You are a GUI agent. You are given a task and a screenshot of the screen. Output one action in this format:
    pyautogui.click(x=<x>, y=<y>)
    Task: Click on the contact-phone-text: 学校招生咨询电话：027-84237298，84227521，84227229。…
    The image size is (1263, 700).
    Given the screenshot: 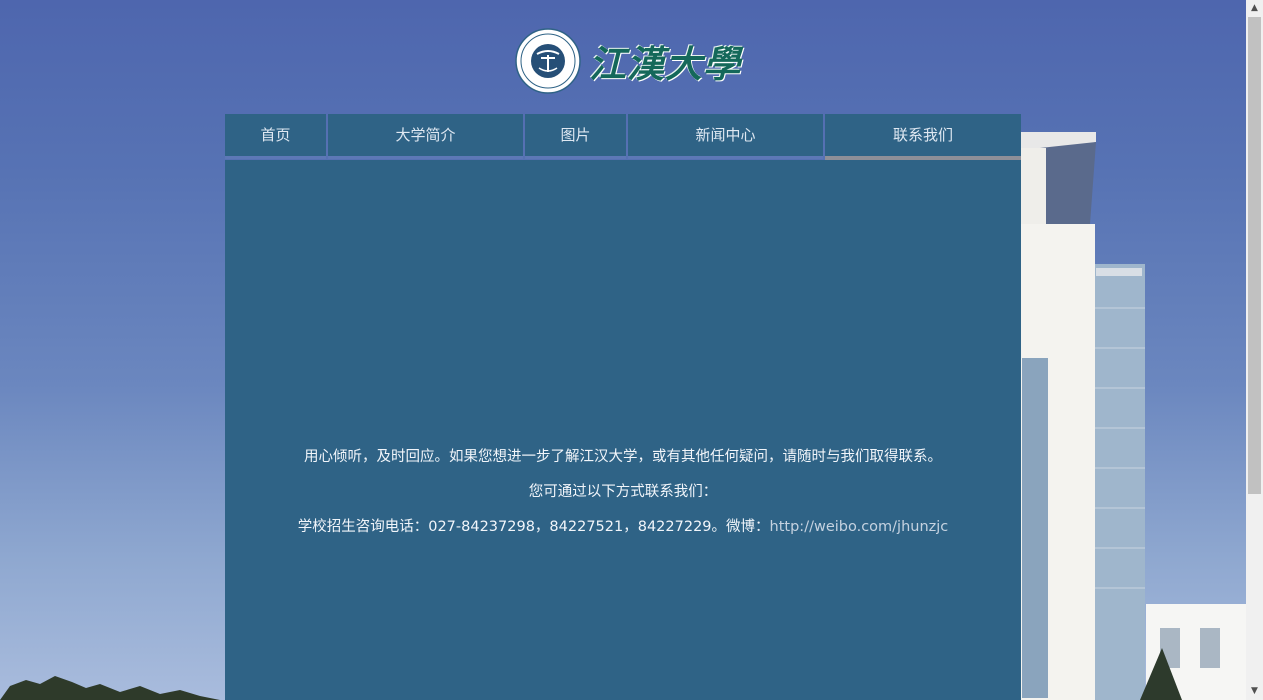 What is the action you would take?
    pyautogui.click(x=533, y=527)
    